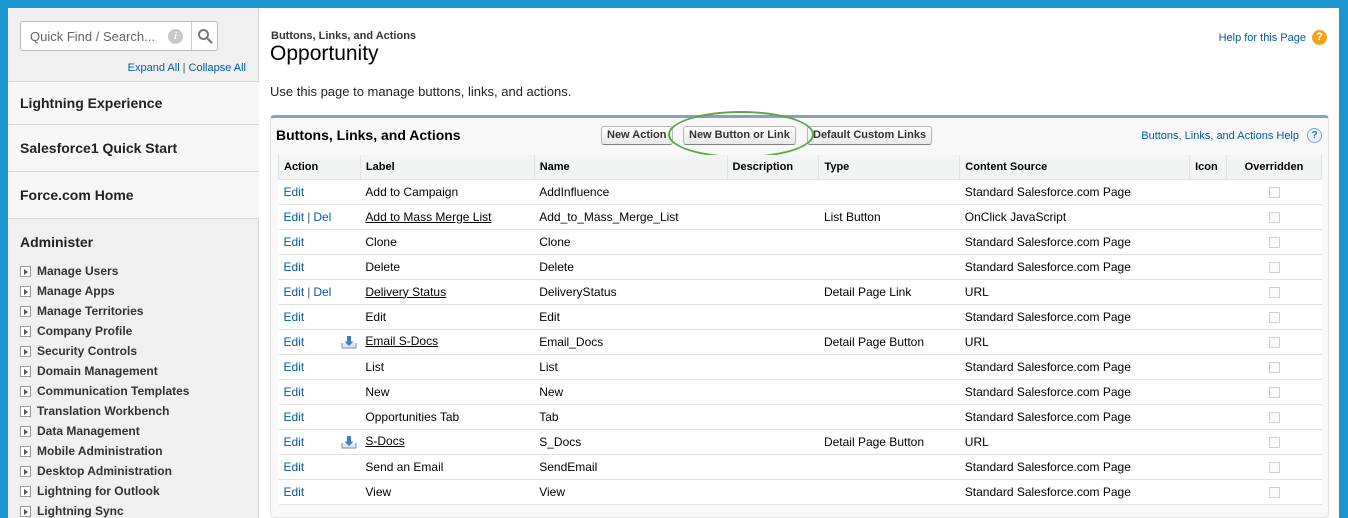 The image size is (1348, 518). What do you see at coordinates (104, 291) in the screenshot?
I see `sidebar-item-manage-apps: Manage Apps` at bounding box center [104, 291].